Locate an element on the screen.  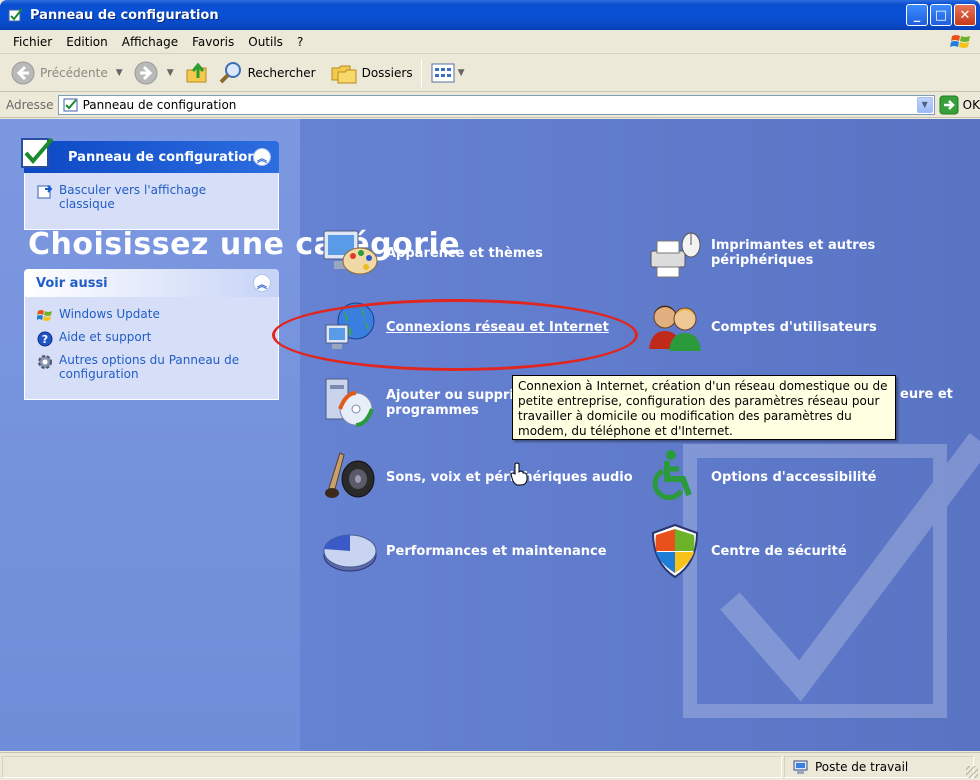
see-also-header: Voir aussi ︽ is located at coordinates (151, 283).